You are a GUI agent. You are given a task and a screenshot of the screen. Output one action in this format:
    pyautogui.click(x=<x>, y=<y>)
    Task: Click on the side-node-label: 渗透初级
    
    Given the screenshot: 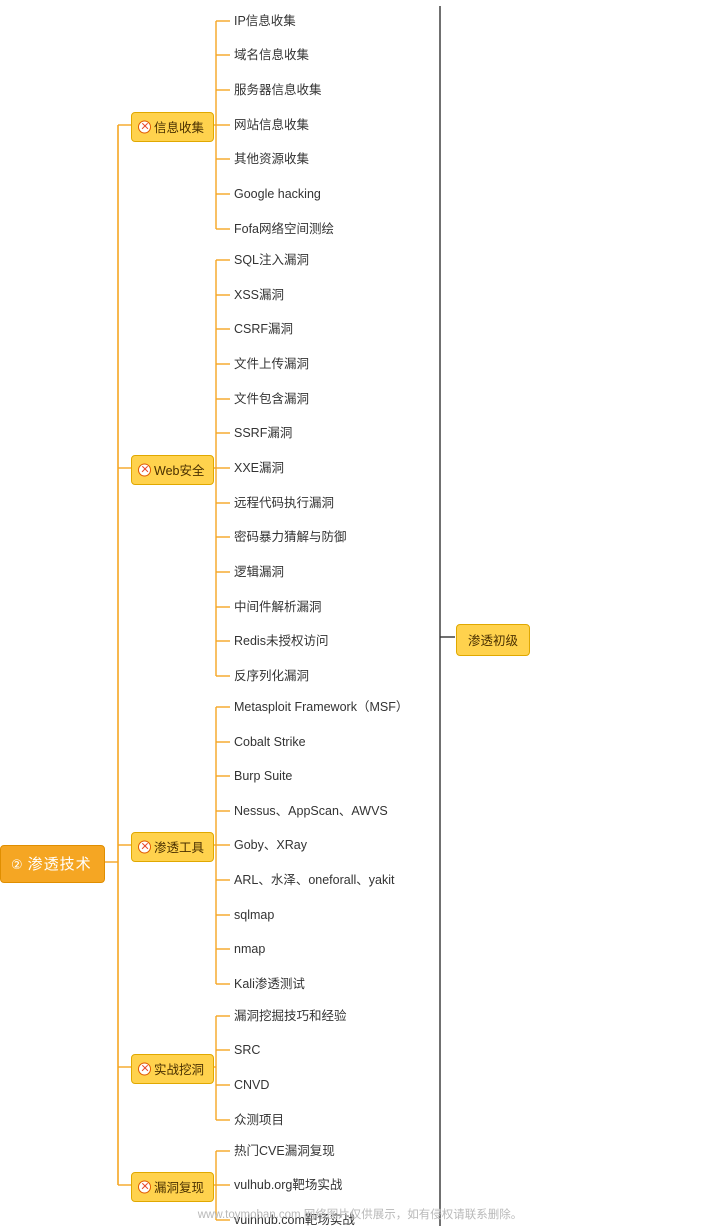 What is the action you would take?
    pyautogui.click(x=493, y=641)
    